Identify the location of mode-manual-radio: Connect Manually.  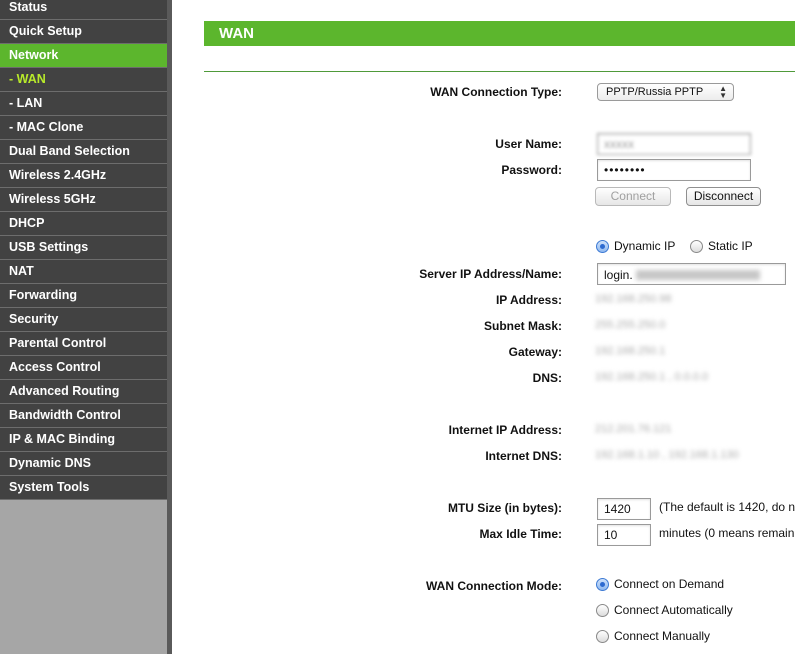
(653, 636).